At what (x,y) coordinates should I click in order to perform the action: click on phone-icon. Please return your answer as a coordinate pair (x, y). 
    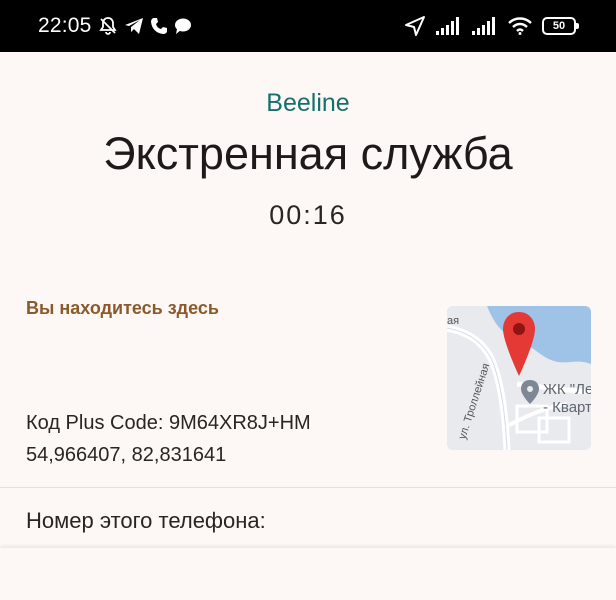
    Looking at the image, I should click on (159, 26).